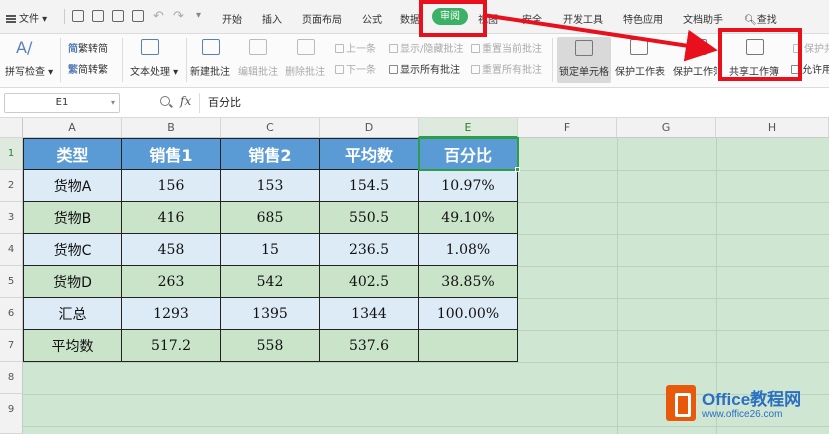  I want to click on watermark-url: www.office26.com, so click(742, 414).